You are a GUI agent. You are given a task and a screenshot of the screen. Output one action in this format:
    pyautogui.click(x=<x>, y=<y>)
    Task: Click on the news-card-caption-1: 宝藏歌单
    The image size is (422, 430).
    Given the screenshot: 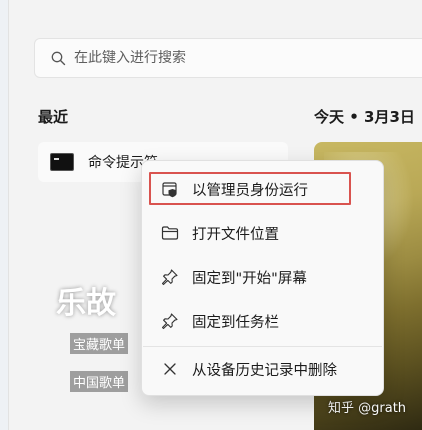 What is the action you would take?
    pyautogui.click(x=99, y=343)
    